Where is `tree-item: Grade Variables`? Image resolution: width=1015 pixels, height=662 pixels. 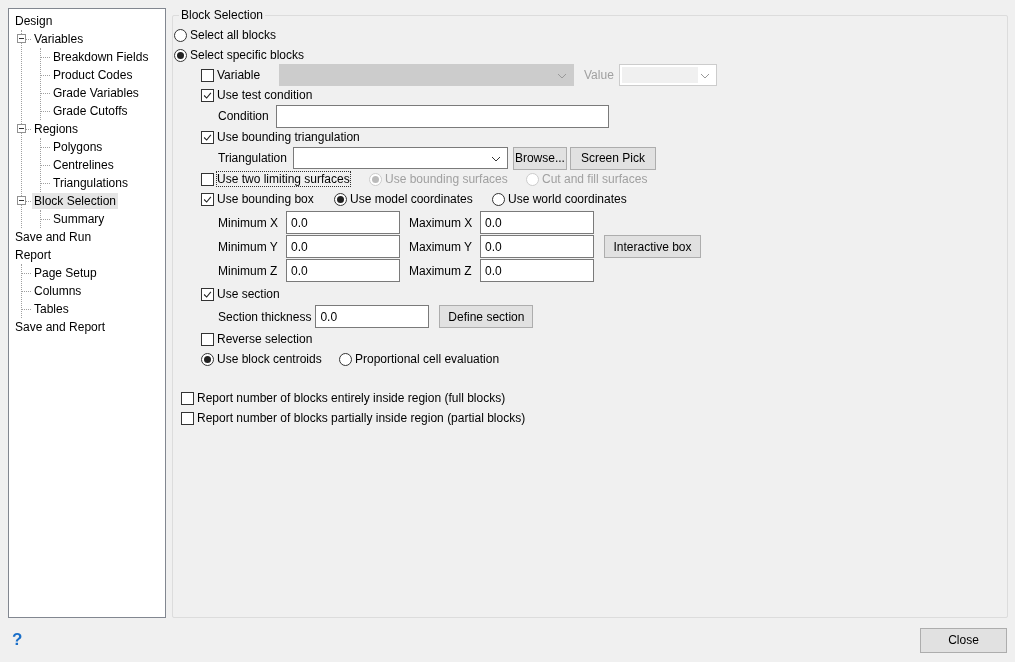
tree-item: Grade Variables is located at coordinates (96, 93).